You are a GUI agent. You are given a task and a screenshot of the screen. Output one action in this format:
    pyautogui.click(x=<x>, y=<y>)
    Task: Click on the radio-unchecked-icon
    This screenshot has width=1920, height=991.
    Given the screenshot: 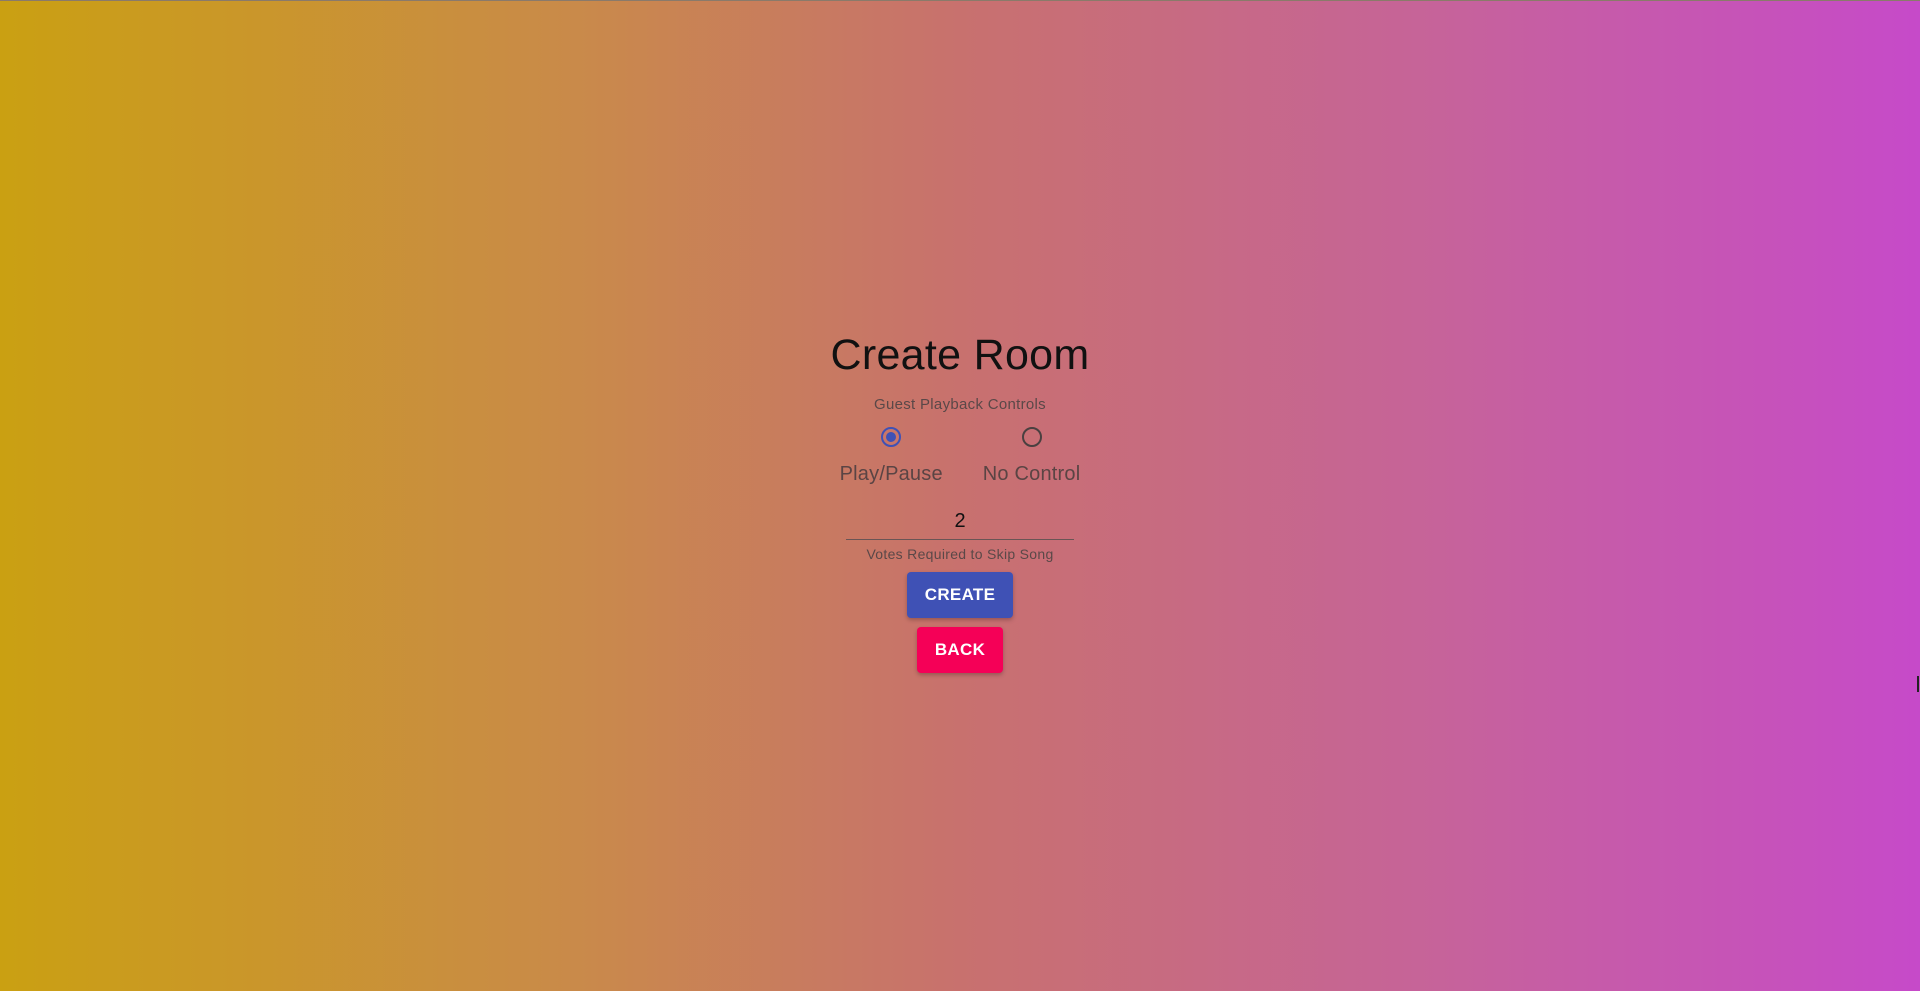 What is the action you would take?
    pyautogui.click(x=1031, y=437)
    